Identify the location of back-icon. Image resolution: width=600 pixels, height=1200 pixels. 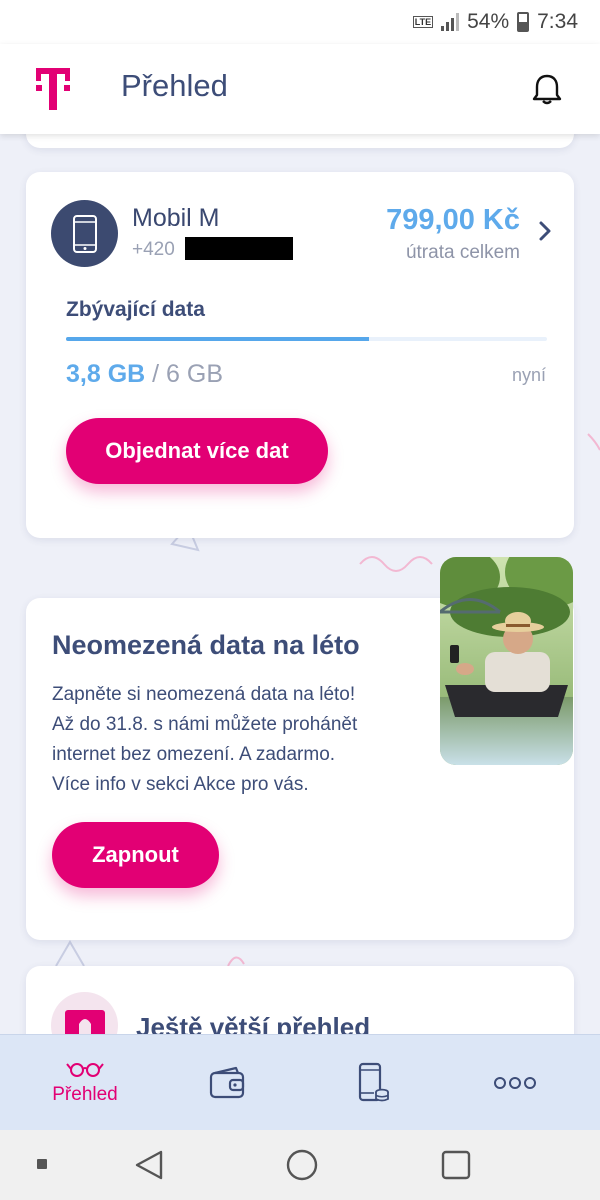
(149, 1165).